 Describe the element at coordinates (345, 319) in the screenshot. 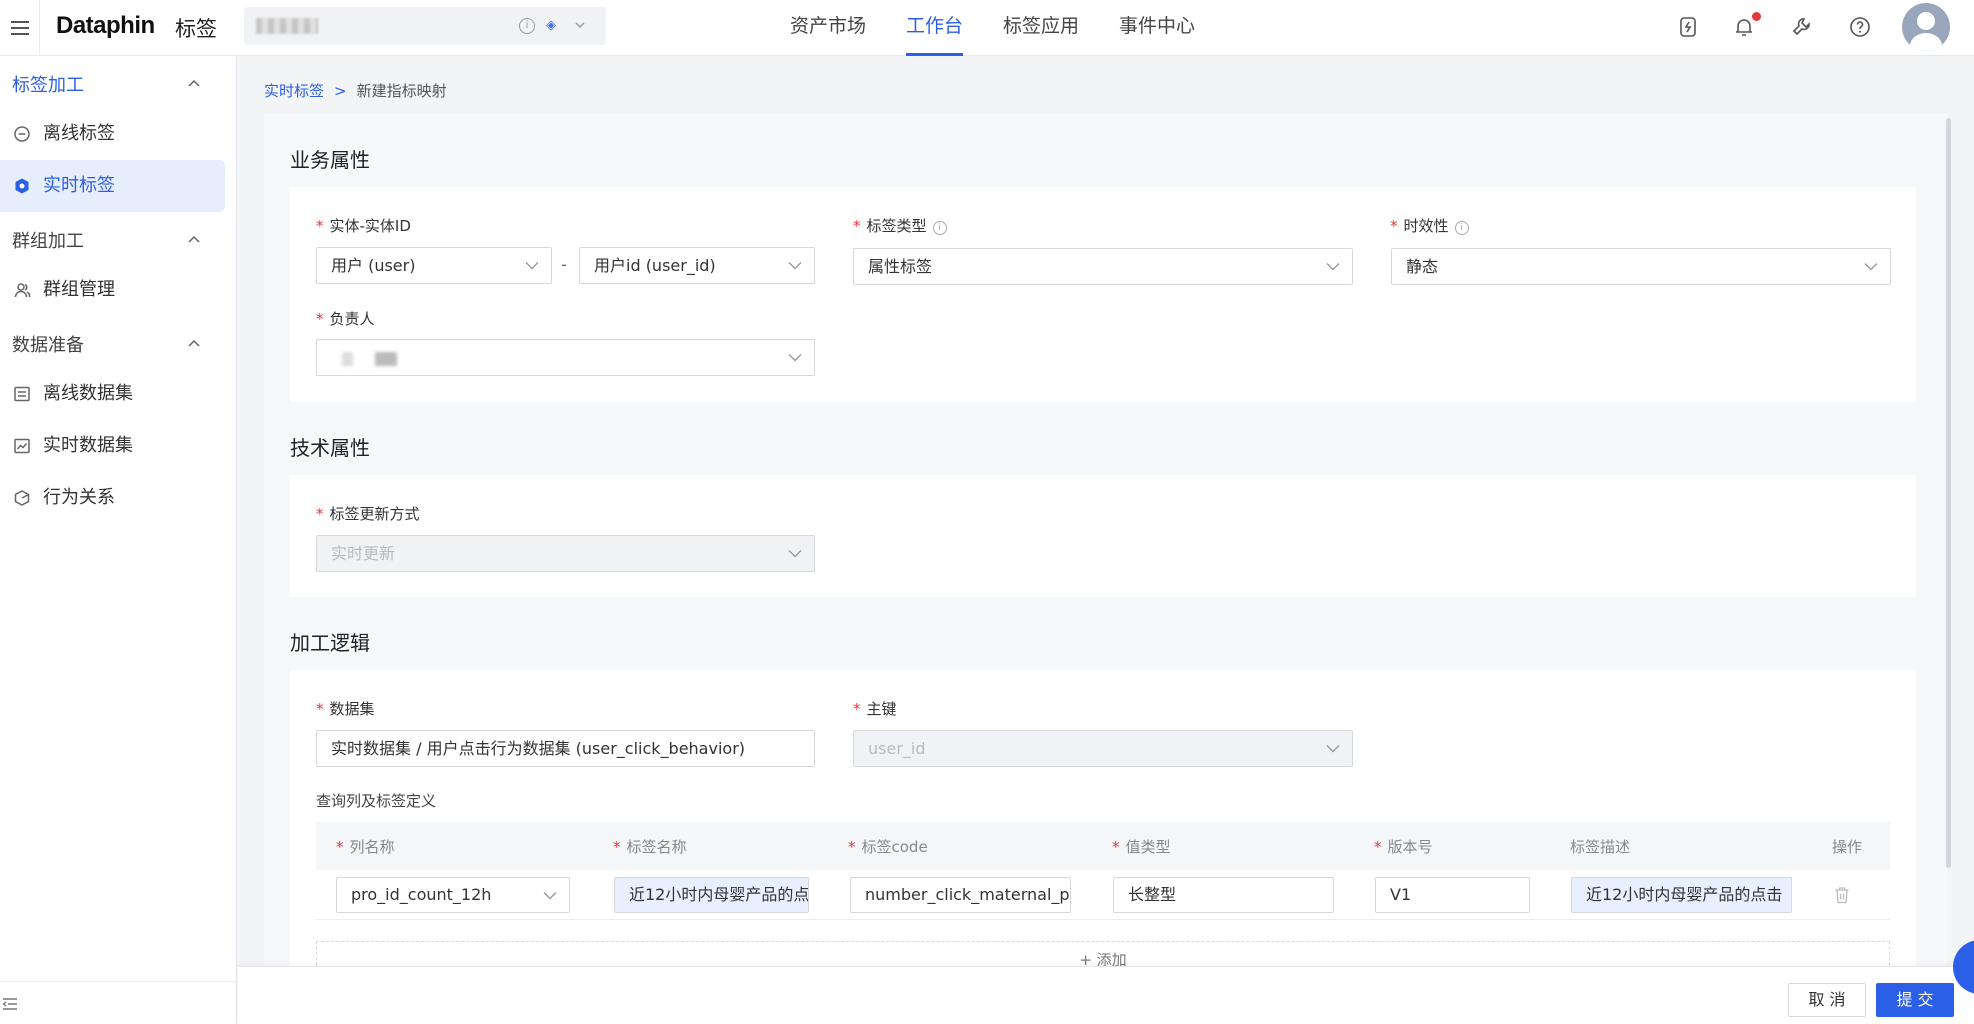

I see `owner-label: * 负责人` at that location.